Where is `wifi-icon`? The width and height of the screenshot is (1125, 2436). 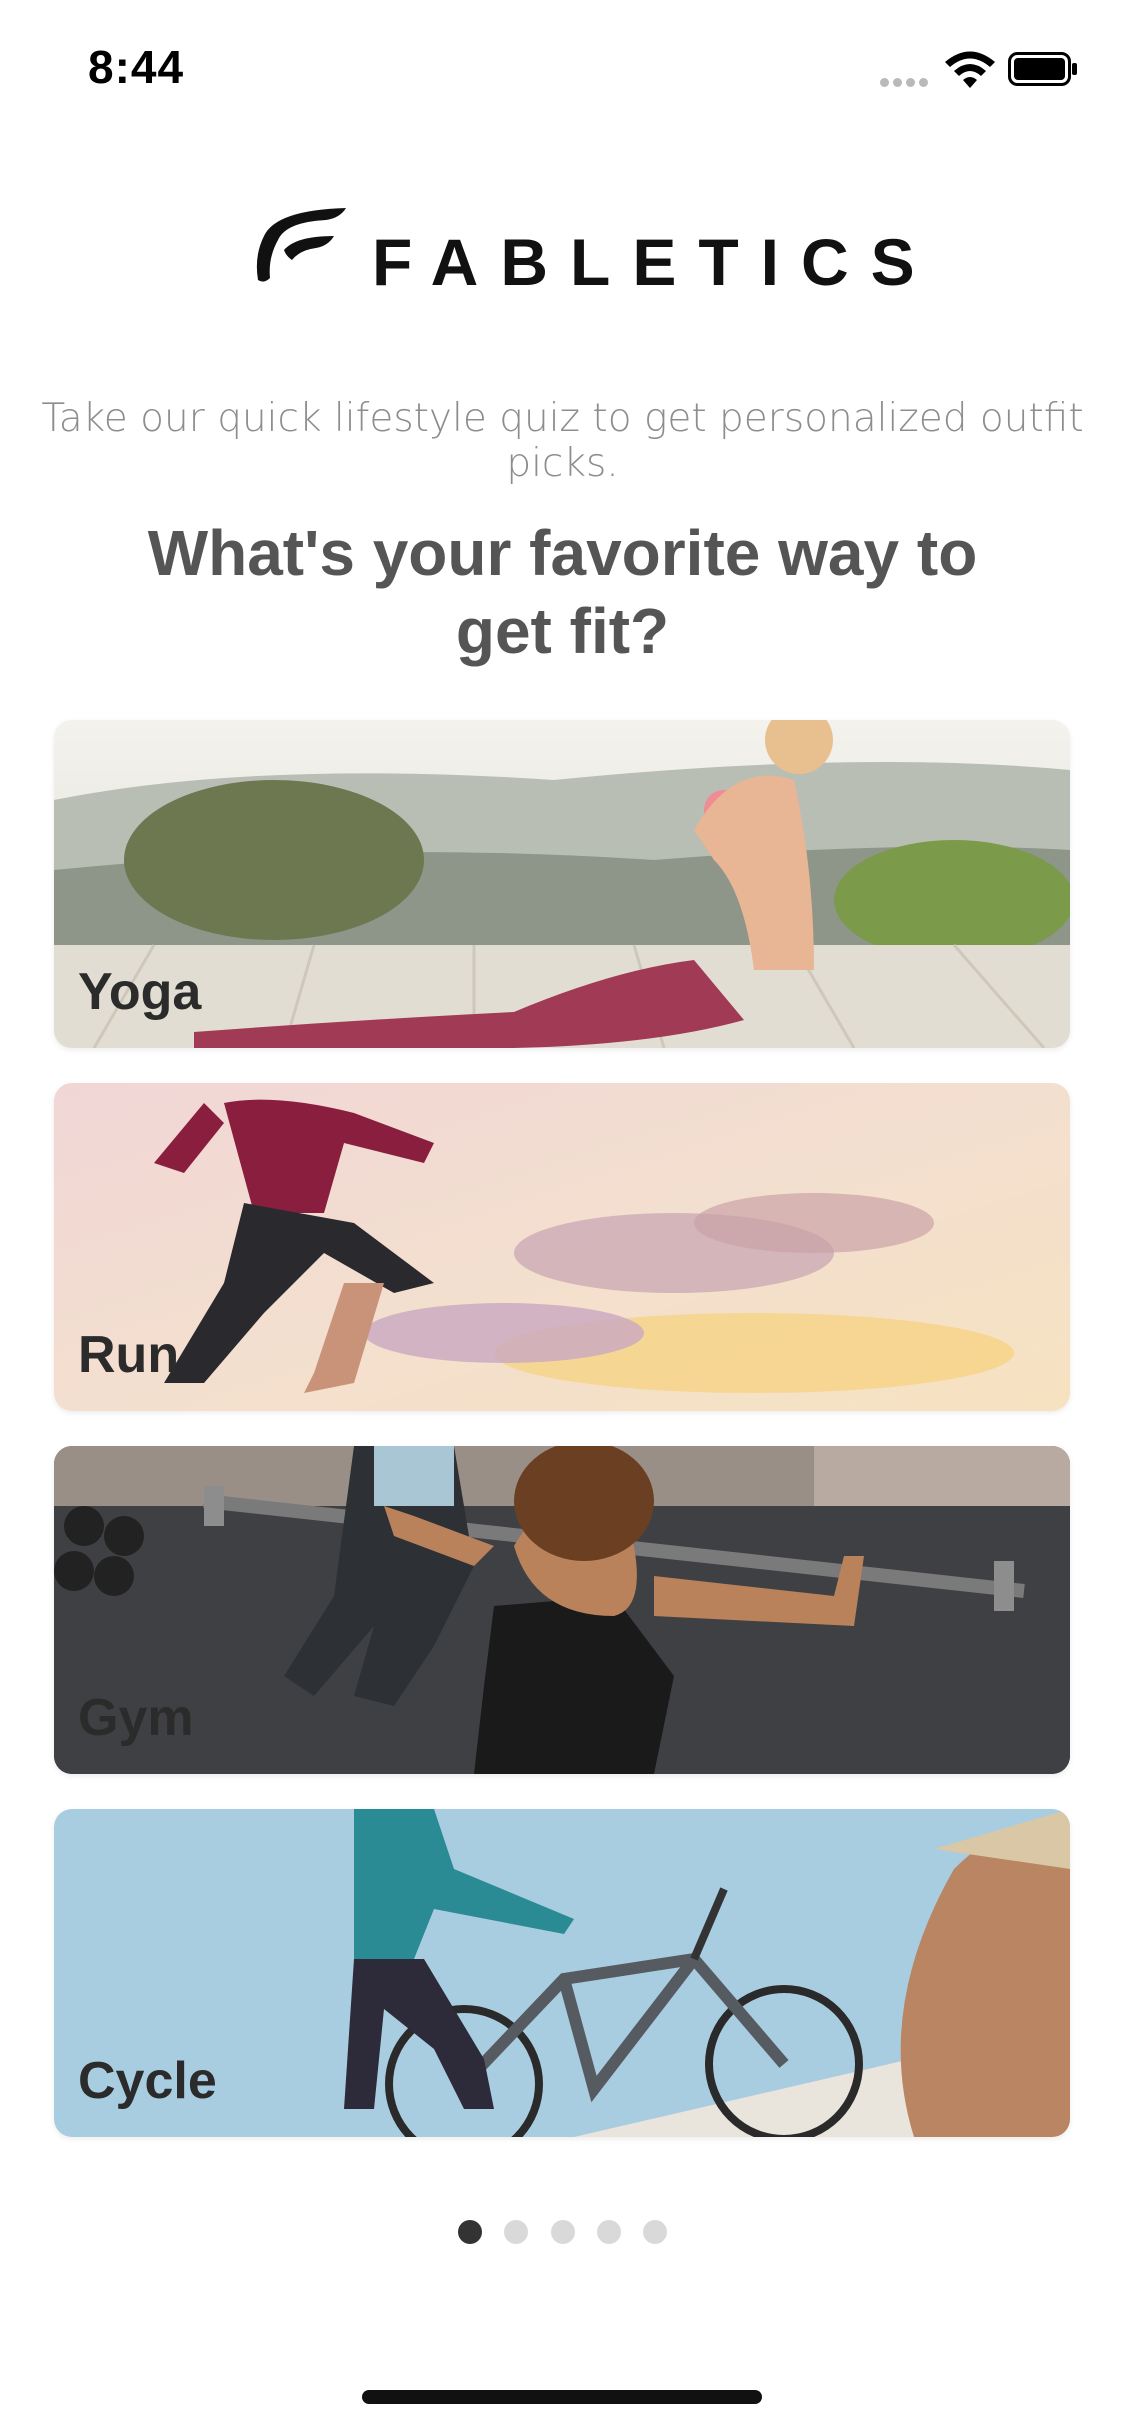
wifi-icon is located at coordinates (970, 69).